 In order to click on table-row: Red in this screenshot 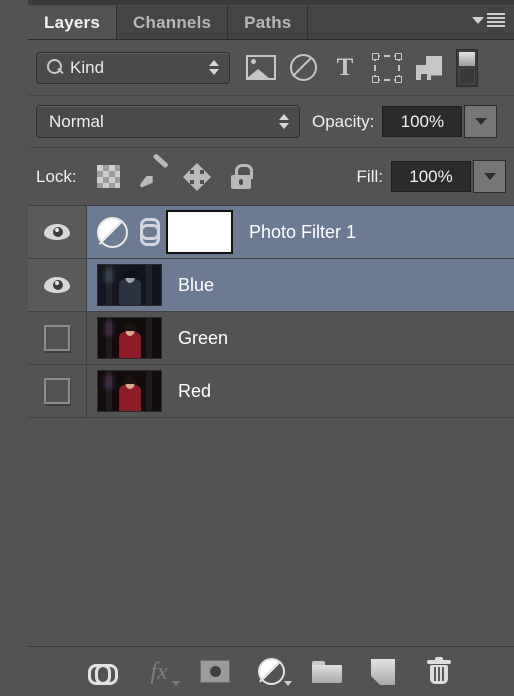, I will do `click(271, 391)`.